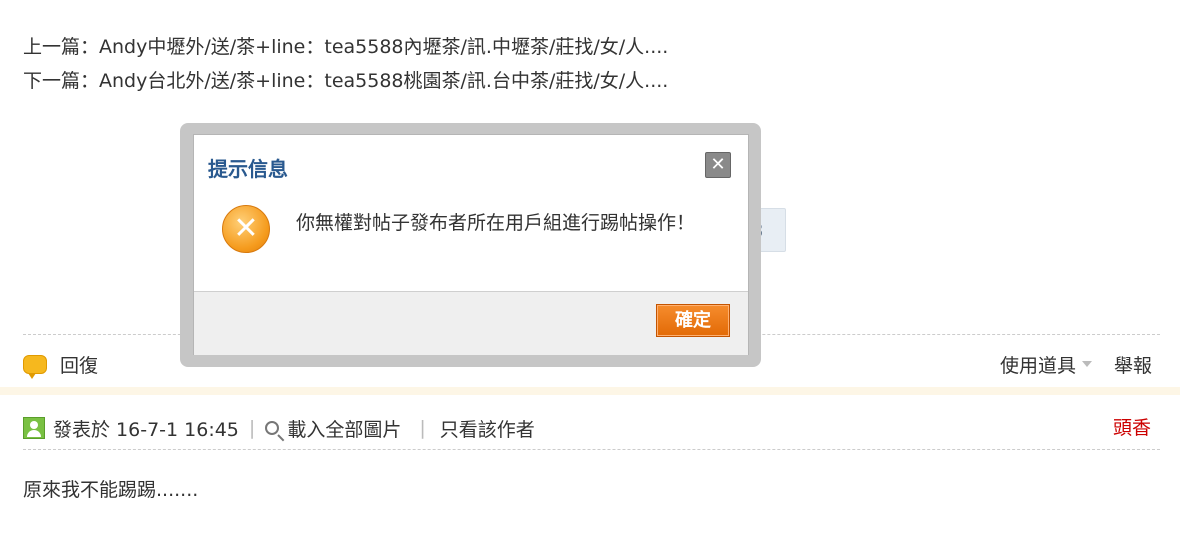 The height and width of the screenshot is (535, 1180). I want to click on post-meta: 發表於 16-7-1 16:45 | 載入全部圖片 | 只看該作者, so click(279, 428).